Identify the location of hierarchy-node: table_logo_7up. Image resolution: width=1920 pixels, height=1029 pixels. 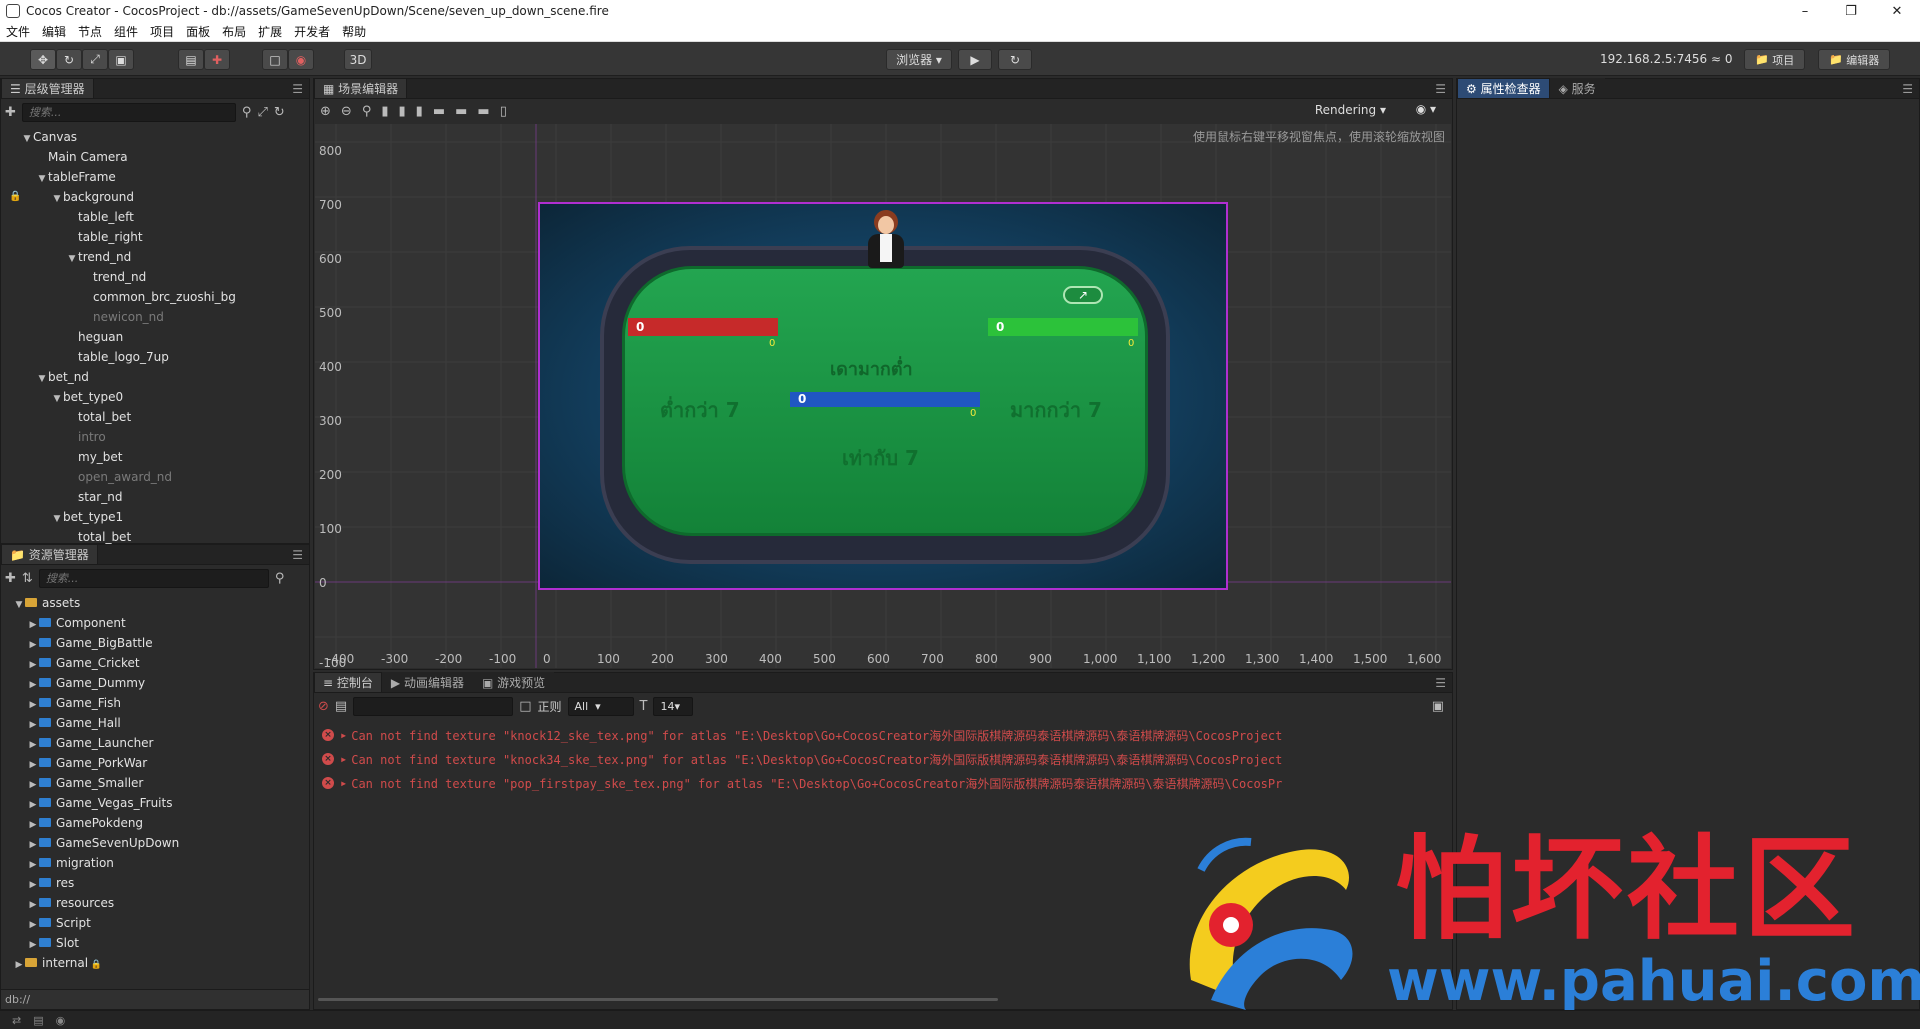
(155, 357).